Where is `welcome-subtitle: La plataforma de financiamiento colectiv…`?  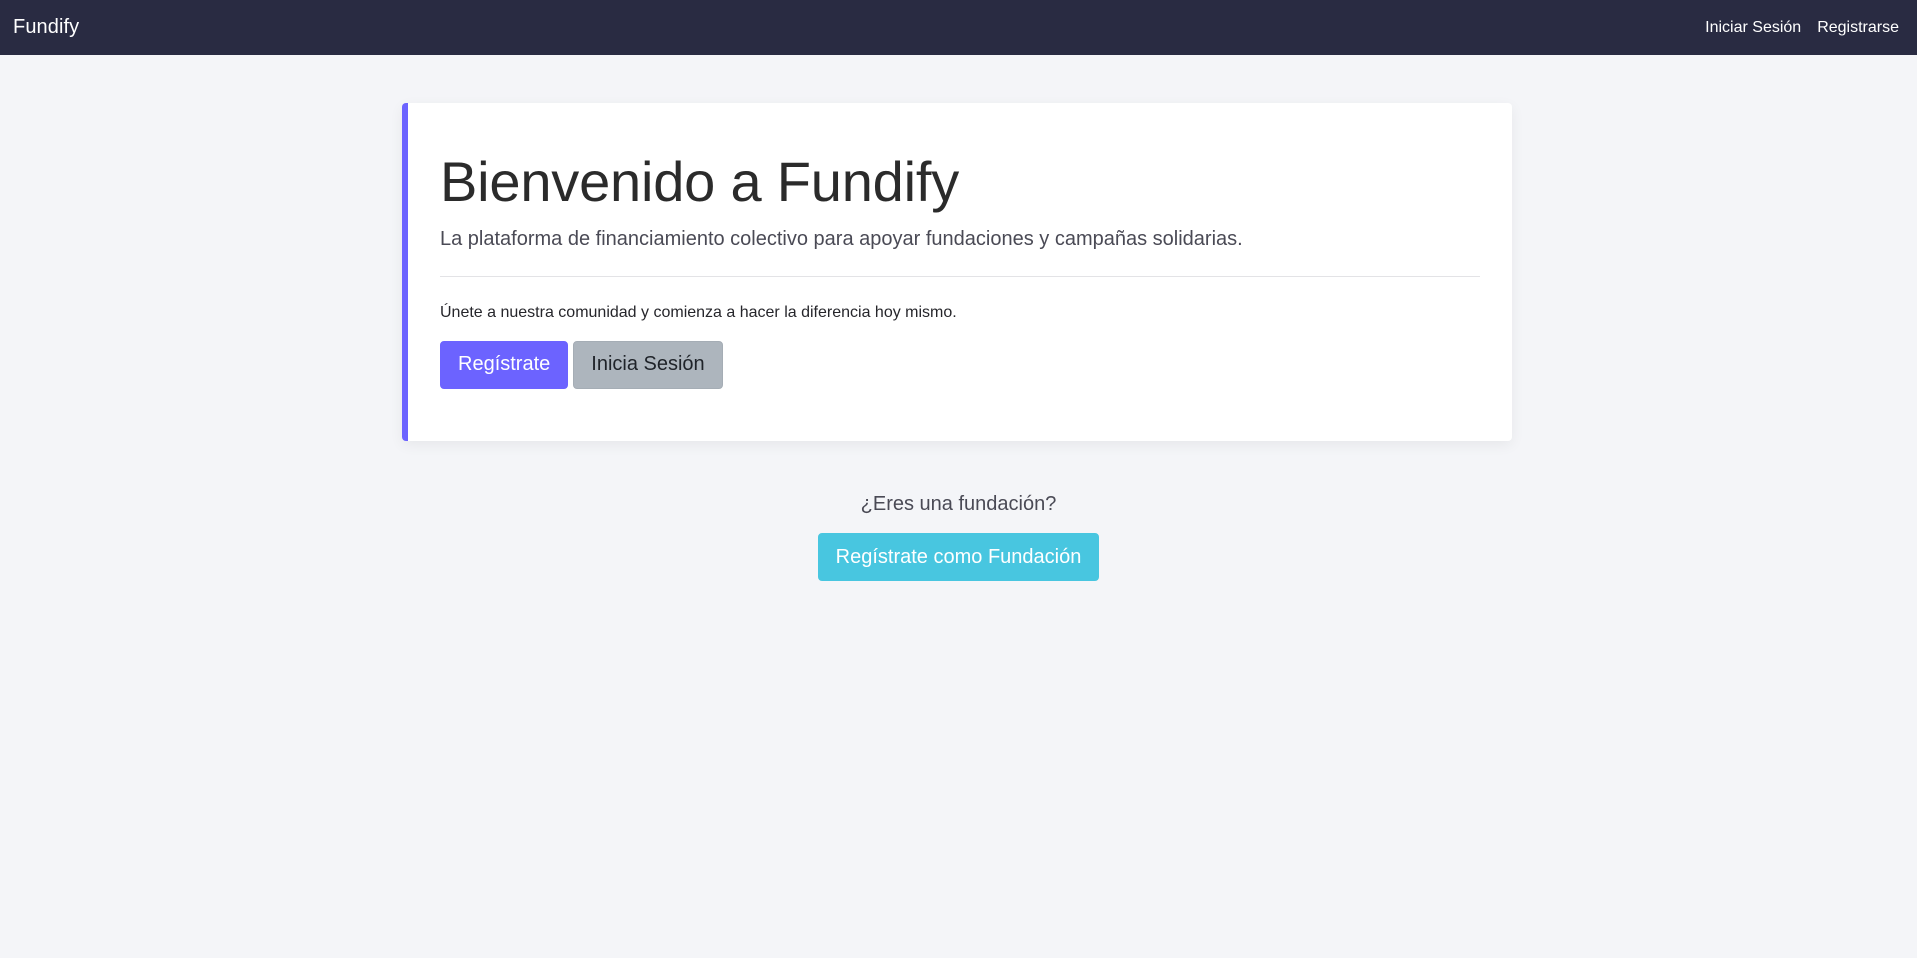
welcome-subtitle: La plataforma de financiamiento colectiv… is located at coordinates (841, 238).